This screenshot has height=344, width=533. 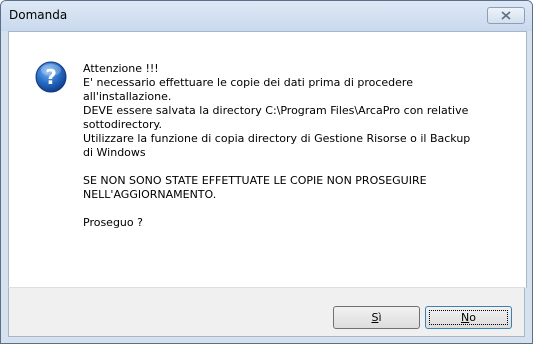 I want to click on message-line: NELL'AGGIORNAMENTO., so click(x=150, y=194).